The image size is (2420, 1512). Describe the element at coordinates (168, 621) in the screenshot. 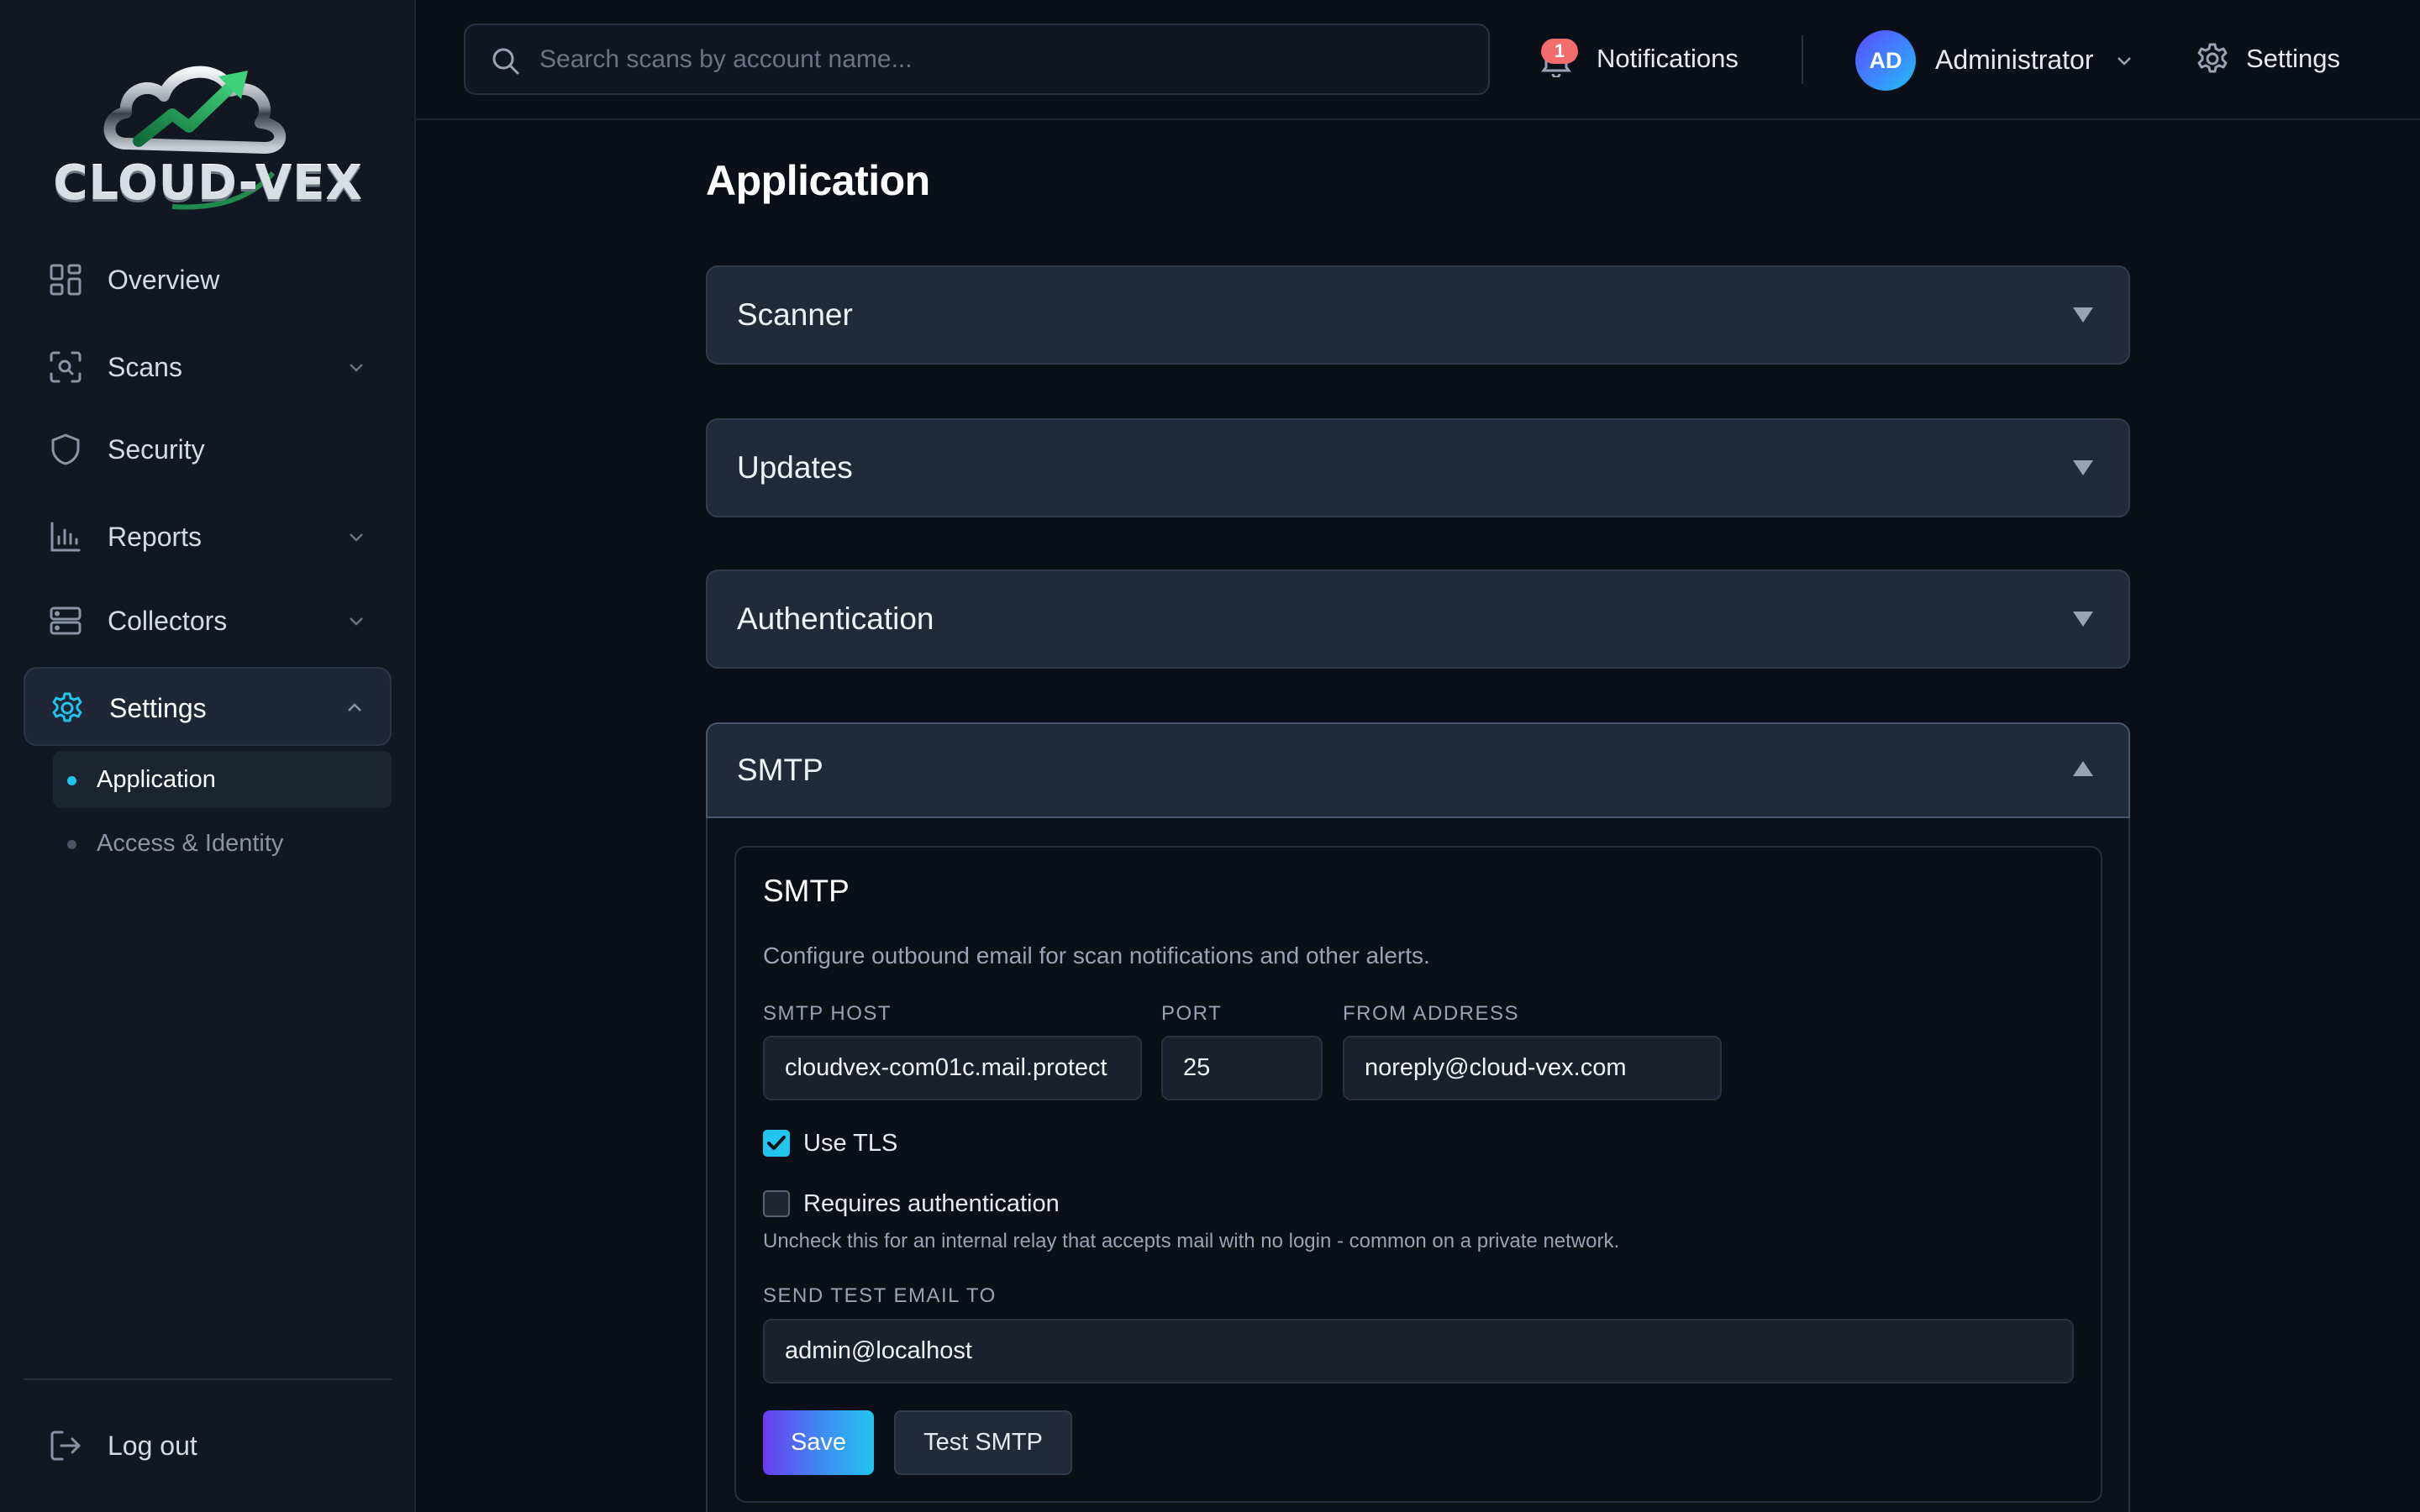

I see `sidebar-item-label: Collectors` at that location.